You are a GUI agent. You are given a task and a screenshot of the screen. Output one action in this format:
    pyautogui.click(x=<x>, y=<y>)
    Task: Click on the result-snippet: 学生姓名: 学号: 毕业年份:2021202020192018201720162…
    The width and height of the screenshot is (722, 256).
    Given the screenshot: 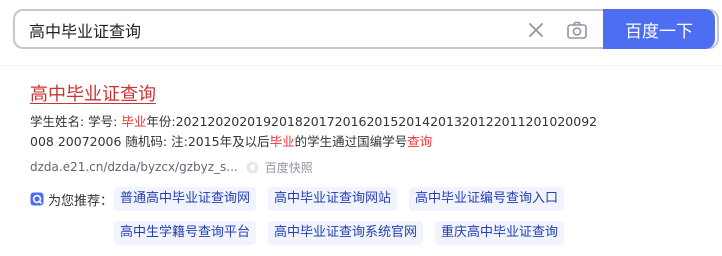 What is the action you would take?
    pyautogui.click(x=315, y=132)
    